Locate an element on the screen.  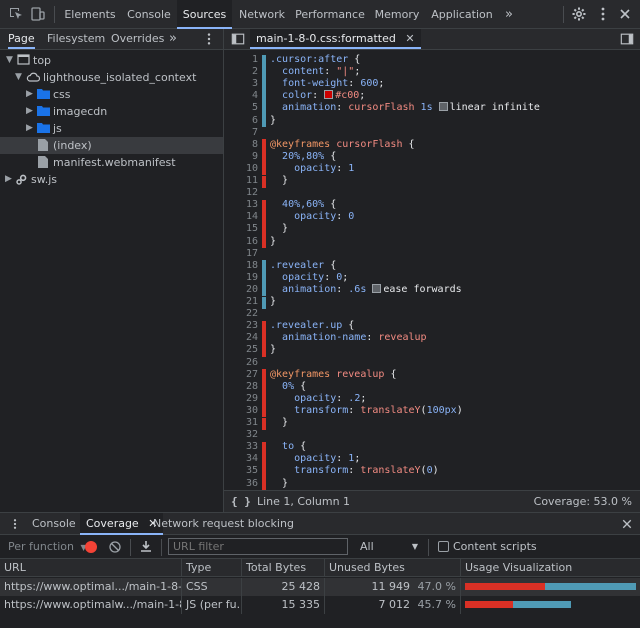
inspect-element-icon is located at coordinates (16, 14).